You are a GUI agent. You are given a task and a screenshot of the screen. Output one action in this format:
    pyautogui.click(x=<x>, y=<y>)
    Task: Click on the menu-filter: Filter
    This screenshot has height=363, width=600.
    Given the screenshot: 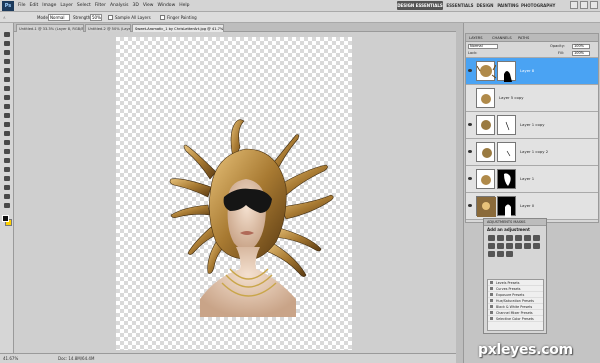 What is the action you would take?
    pyautogui.click(x=100, y=5)
    